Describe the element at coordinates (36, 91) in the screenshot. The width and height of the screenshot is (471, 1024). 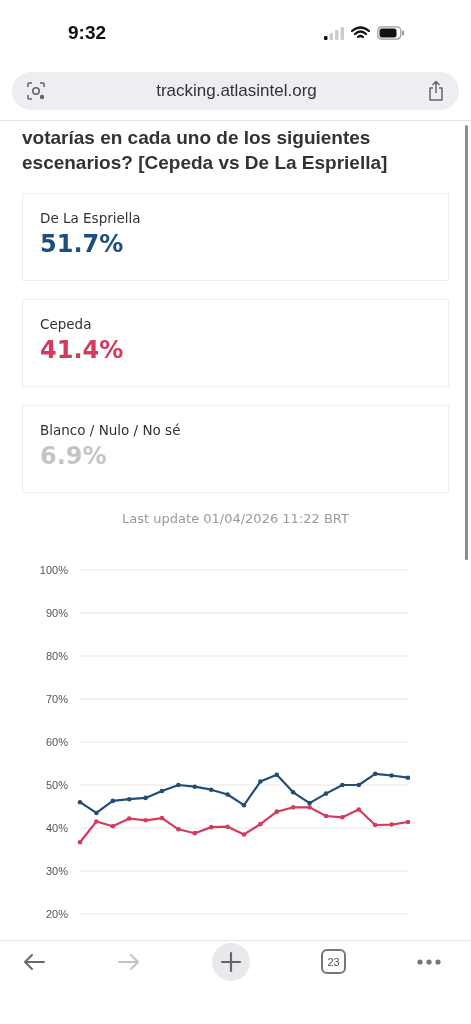
I see `camera-search-icon` at that location.